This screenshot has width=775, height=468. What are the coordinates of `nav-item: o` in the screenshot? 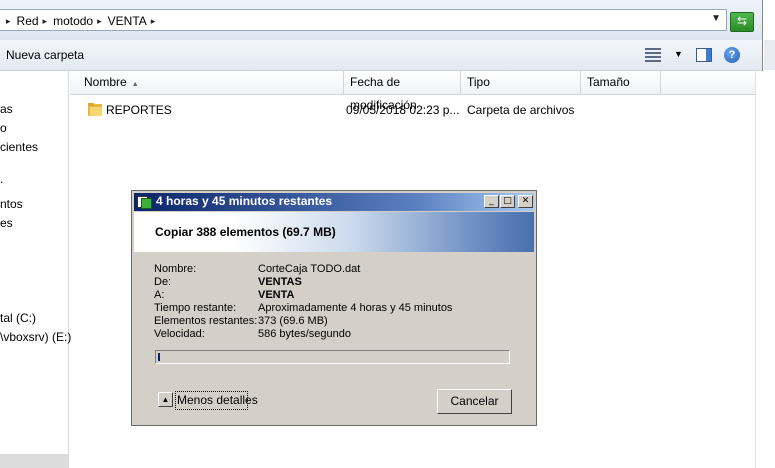 It's located at (3, 128).